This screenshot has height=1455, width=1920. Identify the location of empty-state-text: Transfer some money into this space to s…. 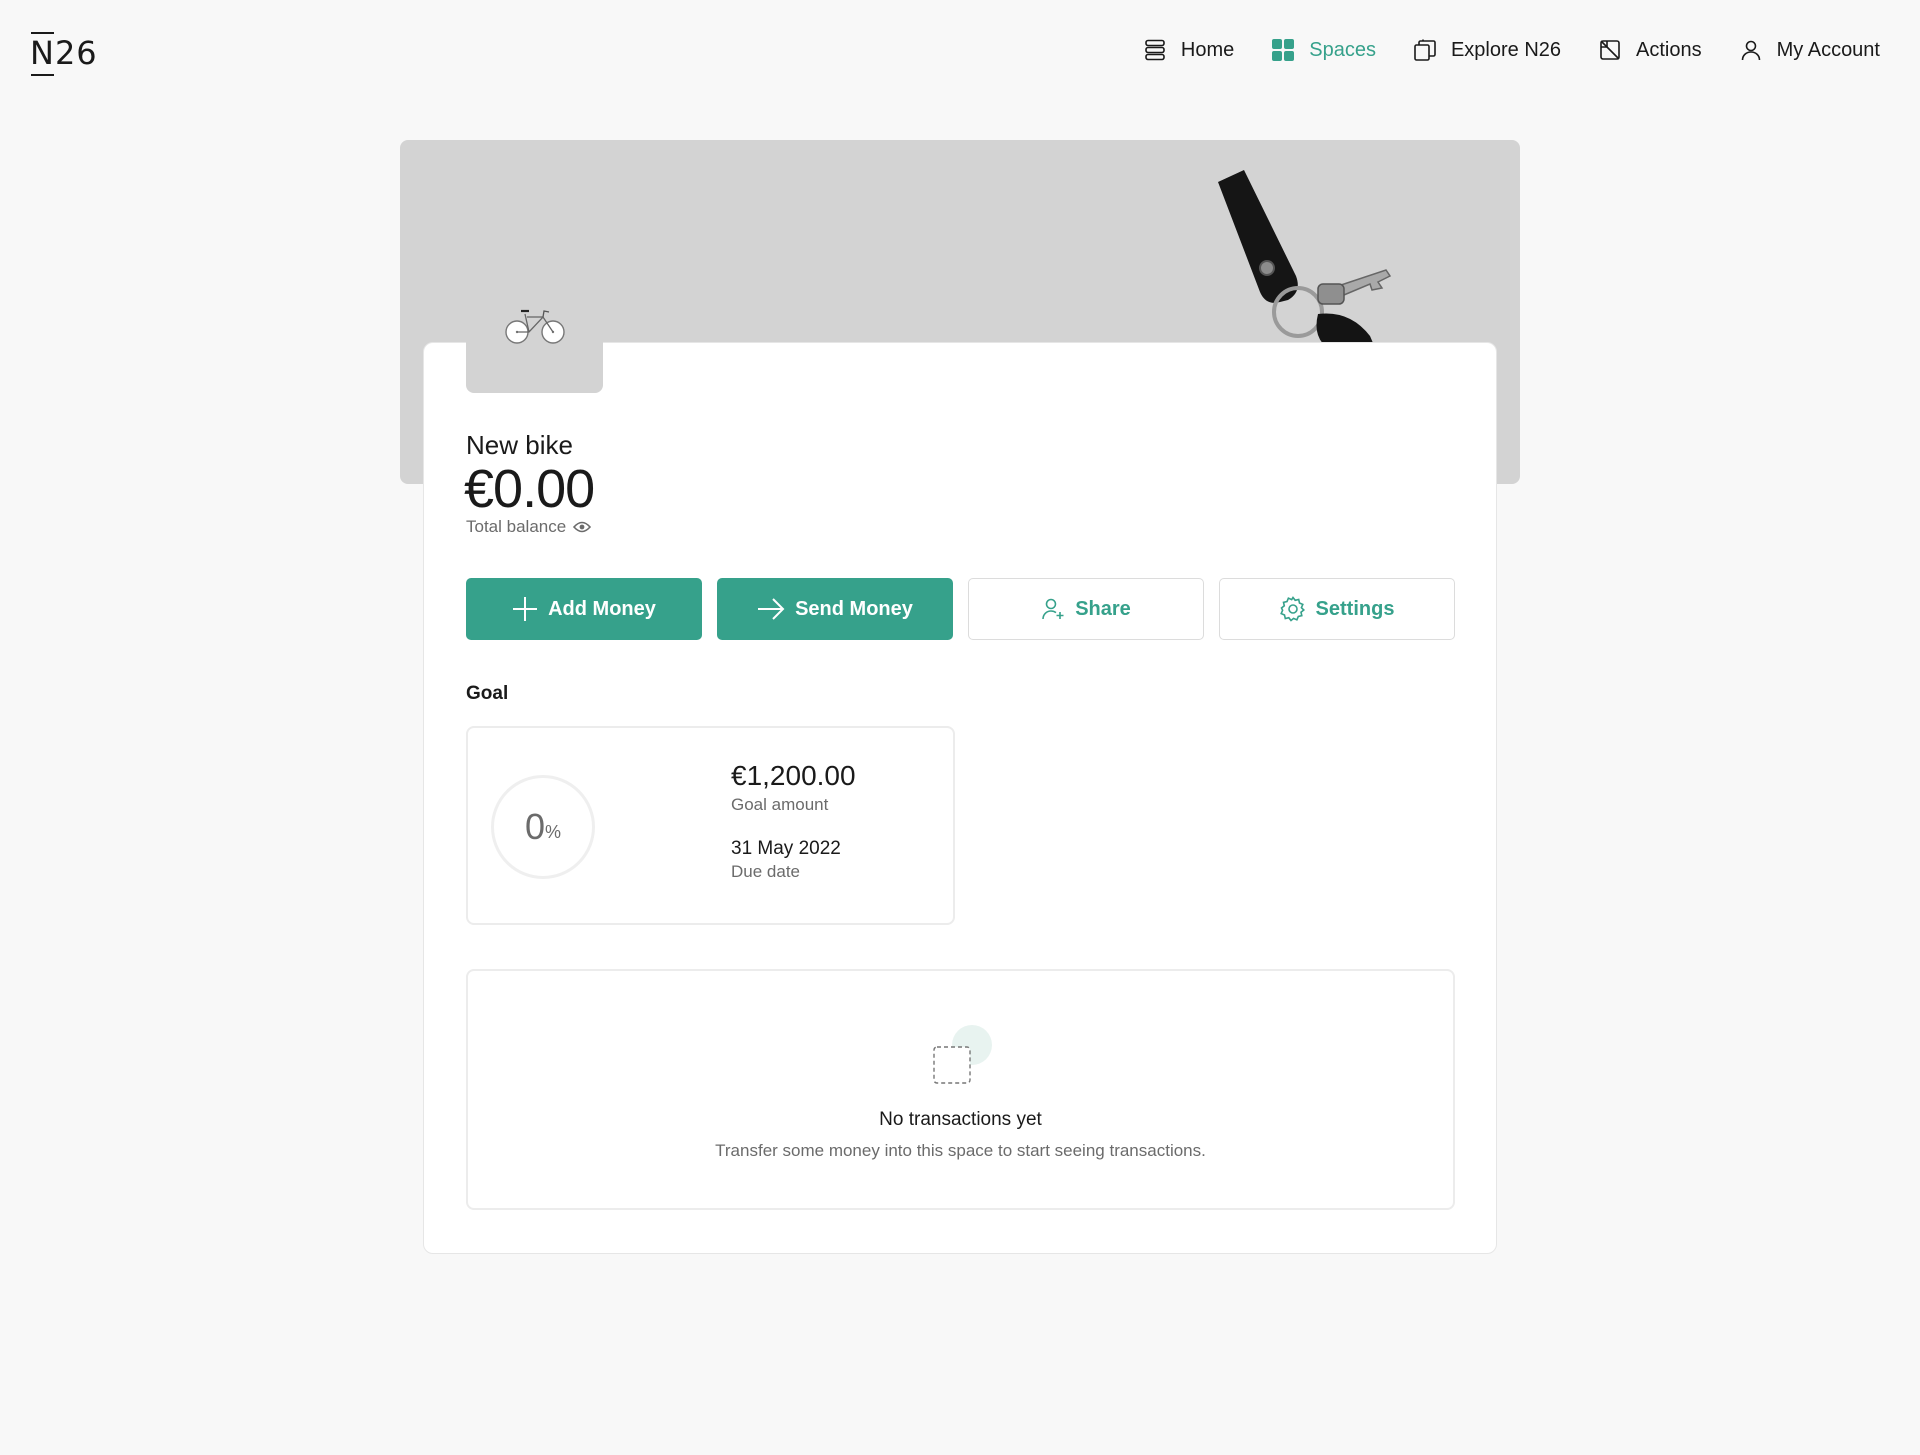
(960, 1150).